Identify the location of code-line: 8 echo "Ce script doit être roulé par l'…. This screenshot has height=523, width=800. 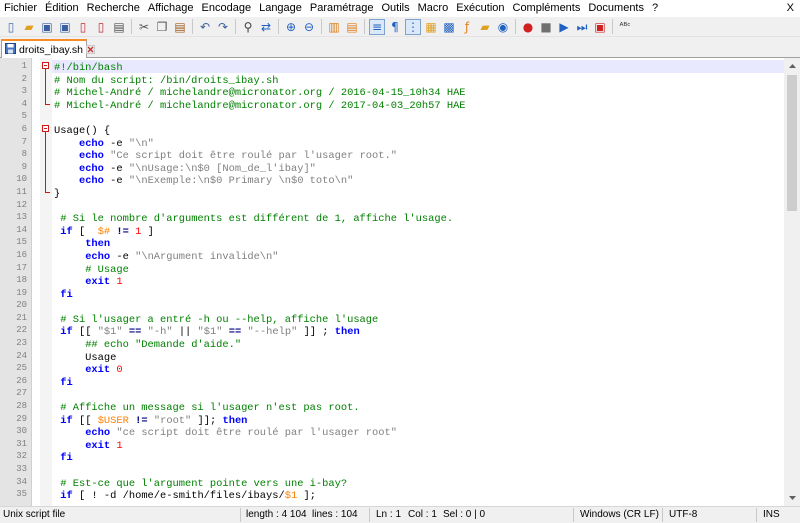
(392, 155).